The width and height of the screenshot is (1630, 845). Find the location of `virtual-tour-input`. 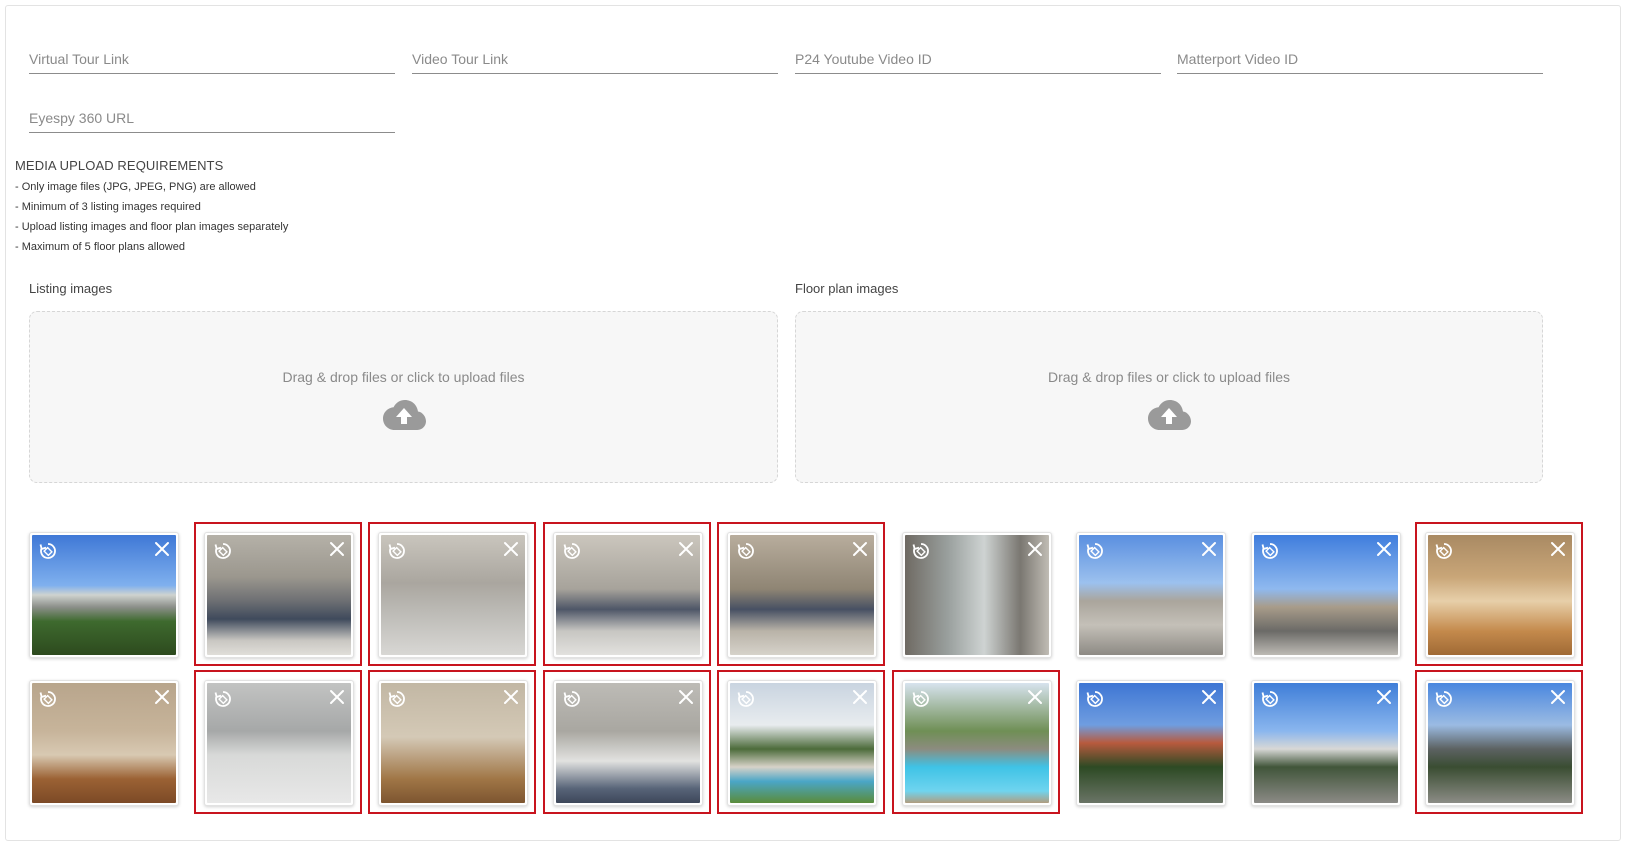

virtual-tour-input is located at coordinates (212, 59).